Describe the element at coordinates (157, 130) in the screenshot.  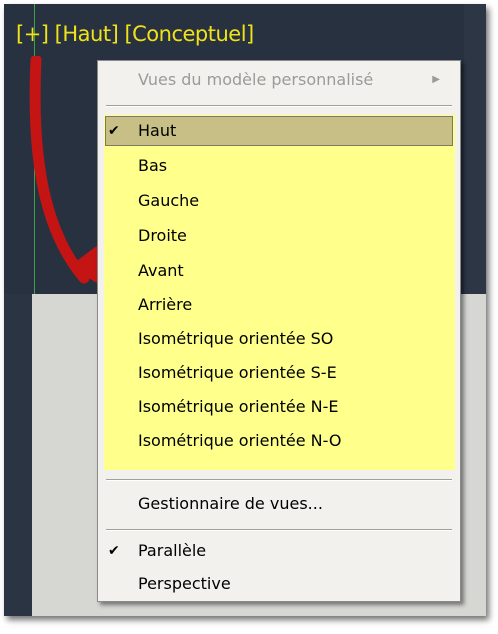
I see `menu-item-label: Haut` at that location.